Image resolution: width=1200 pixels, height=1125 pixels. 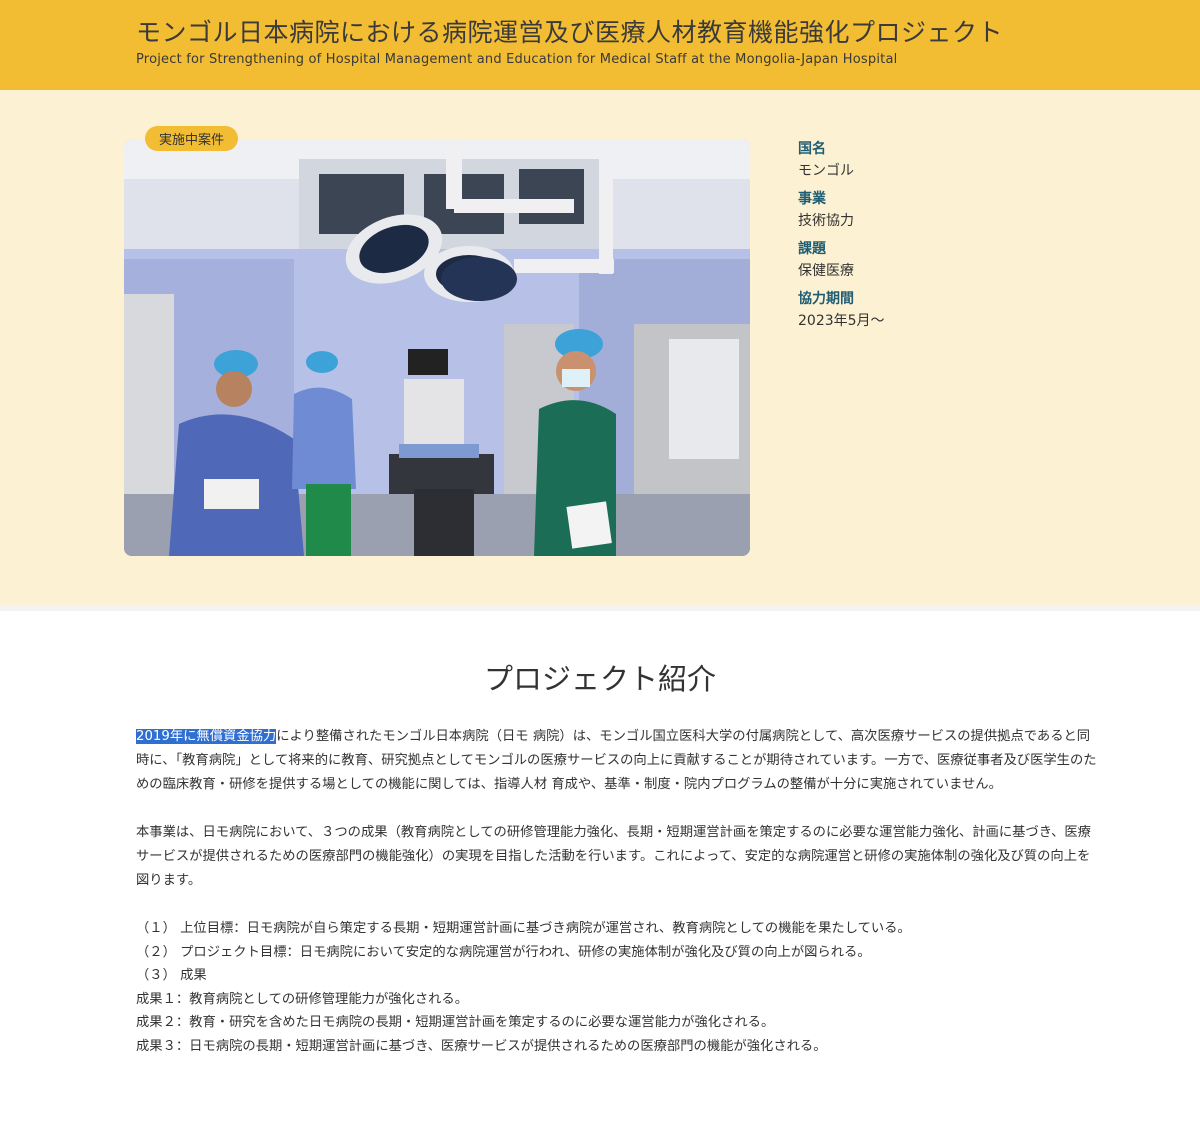 What do you see at coordinates (812, 199) in the screenshot?
I see `info-term-scheme: 事業` at bounding box center [812, 199].